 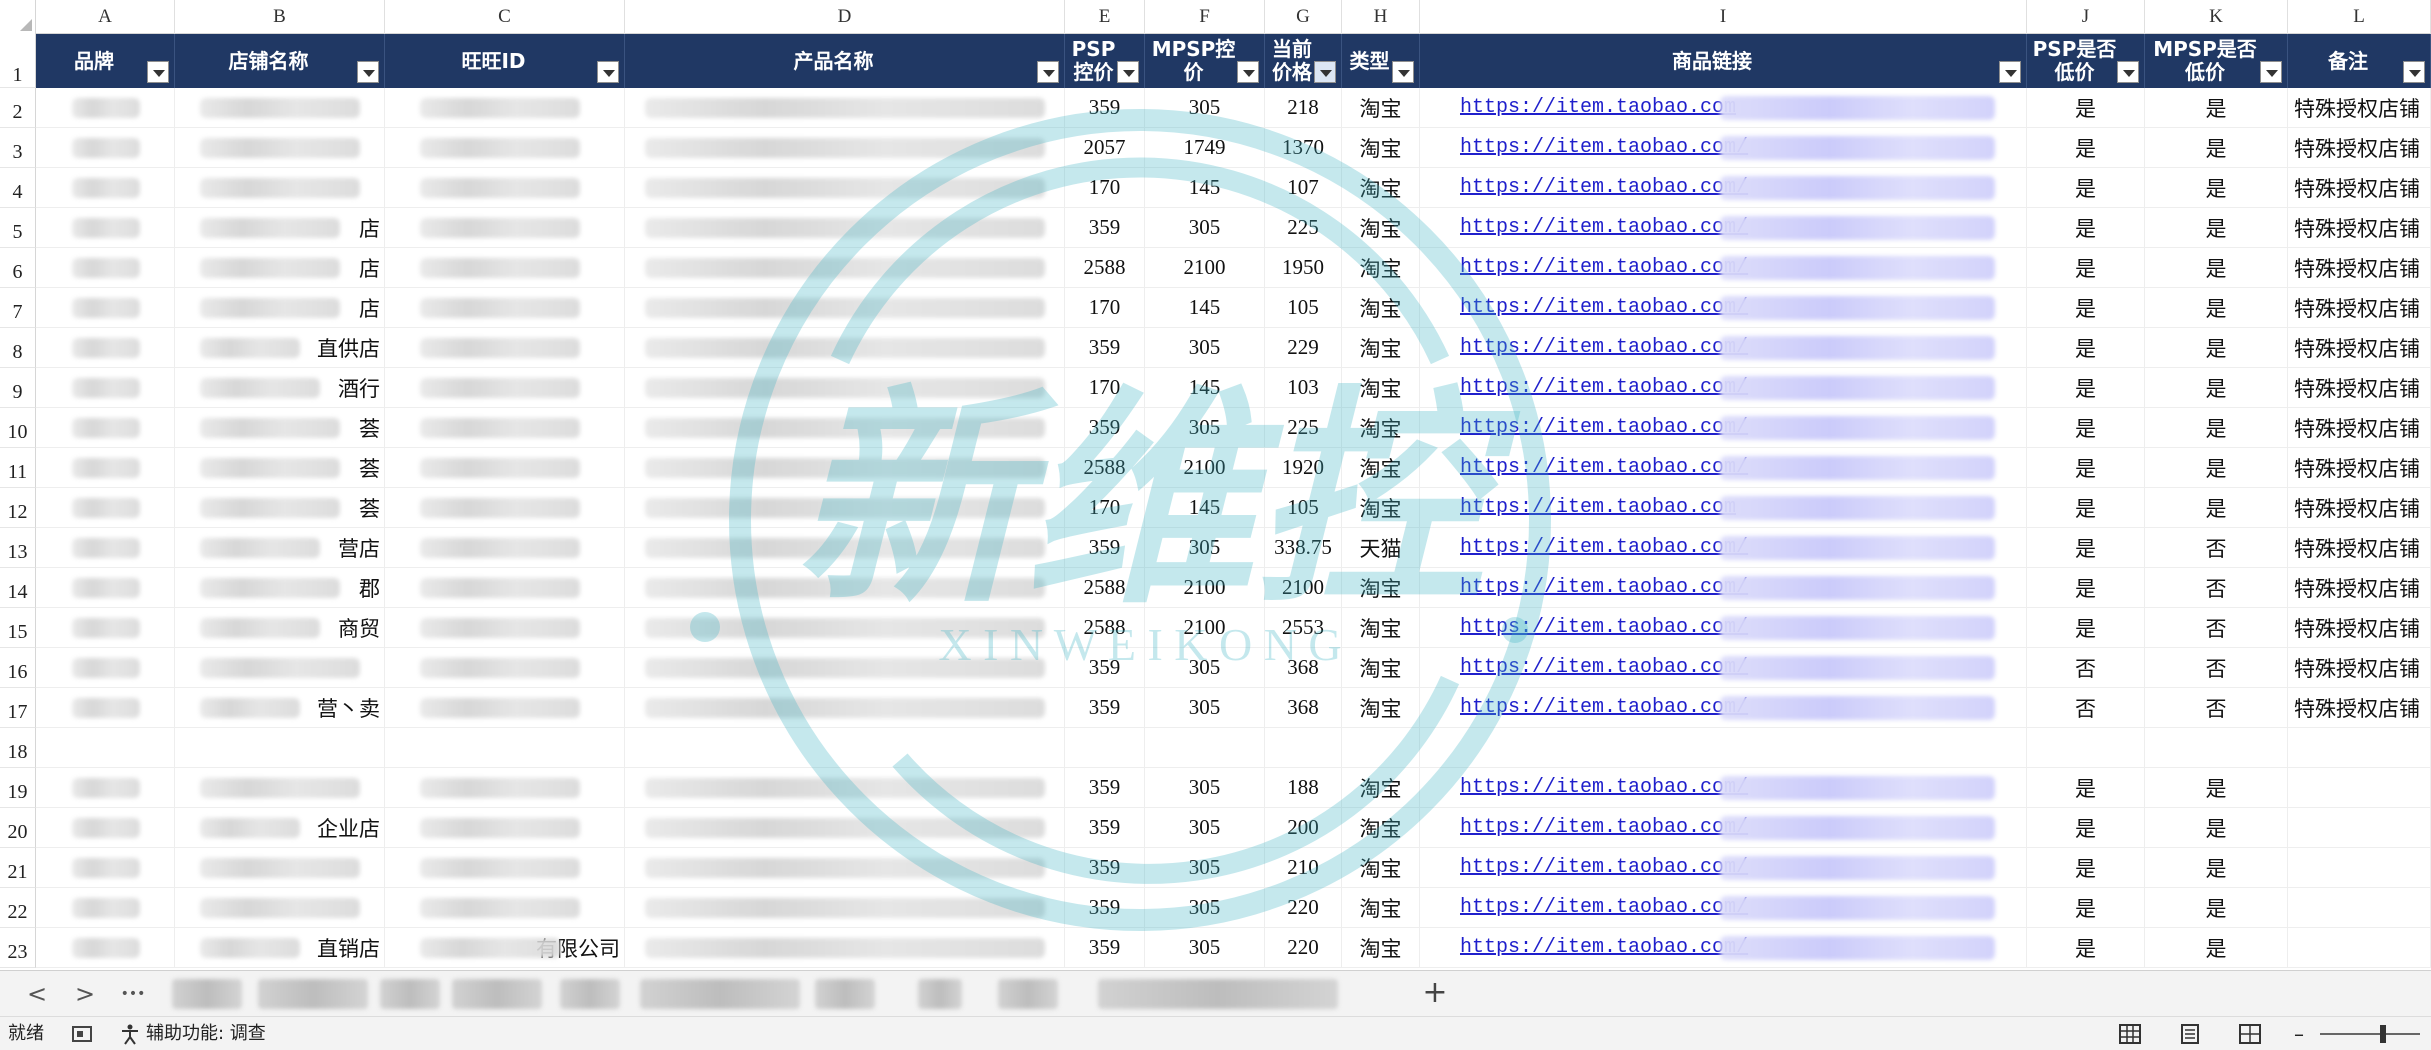 I want to click on cell-current-price, so click(x=1303, y=748).